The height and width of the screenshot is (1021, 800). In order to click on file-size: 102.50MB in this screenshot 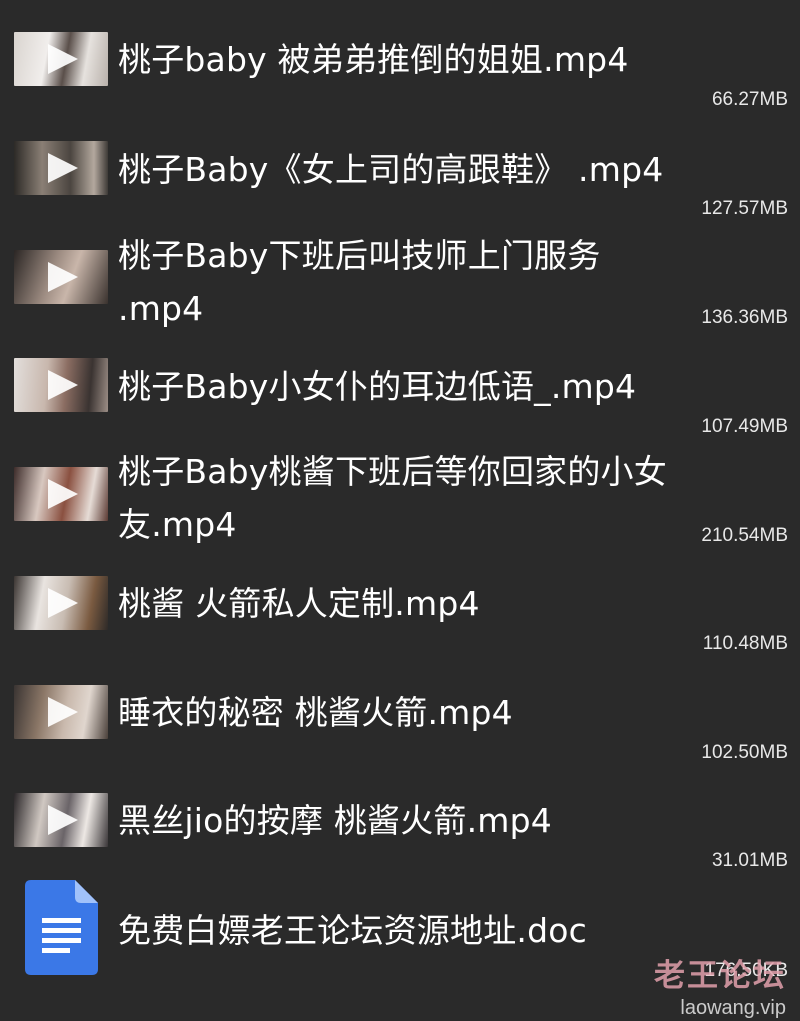, I will do `click(744, 752)`.